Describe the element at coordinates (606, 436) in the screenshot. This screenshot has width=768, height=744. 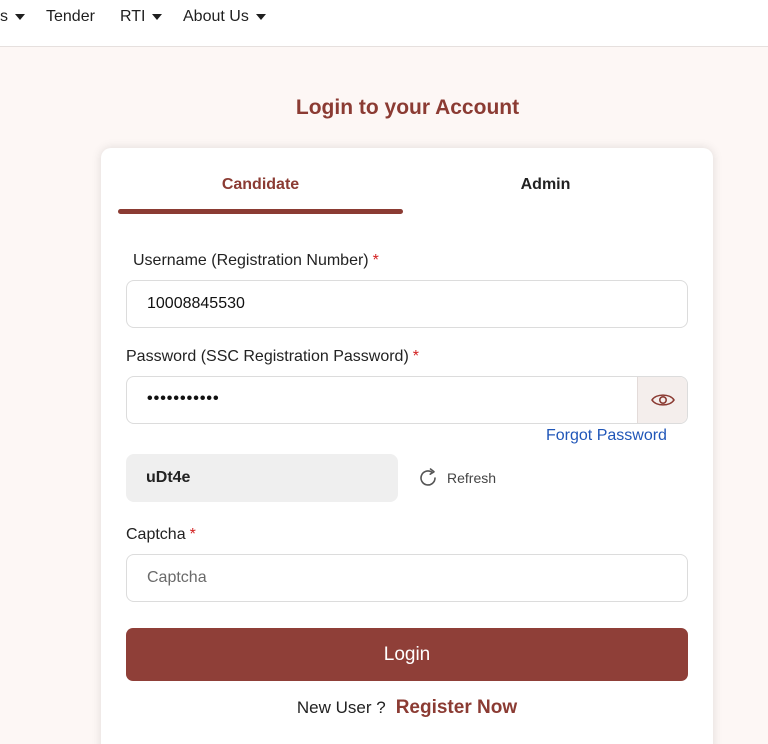
I see `forgot-password-link: Forgot Password` at that location.